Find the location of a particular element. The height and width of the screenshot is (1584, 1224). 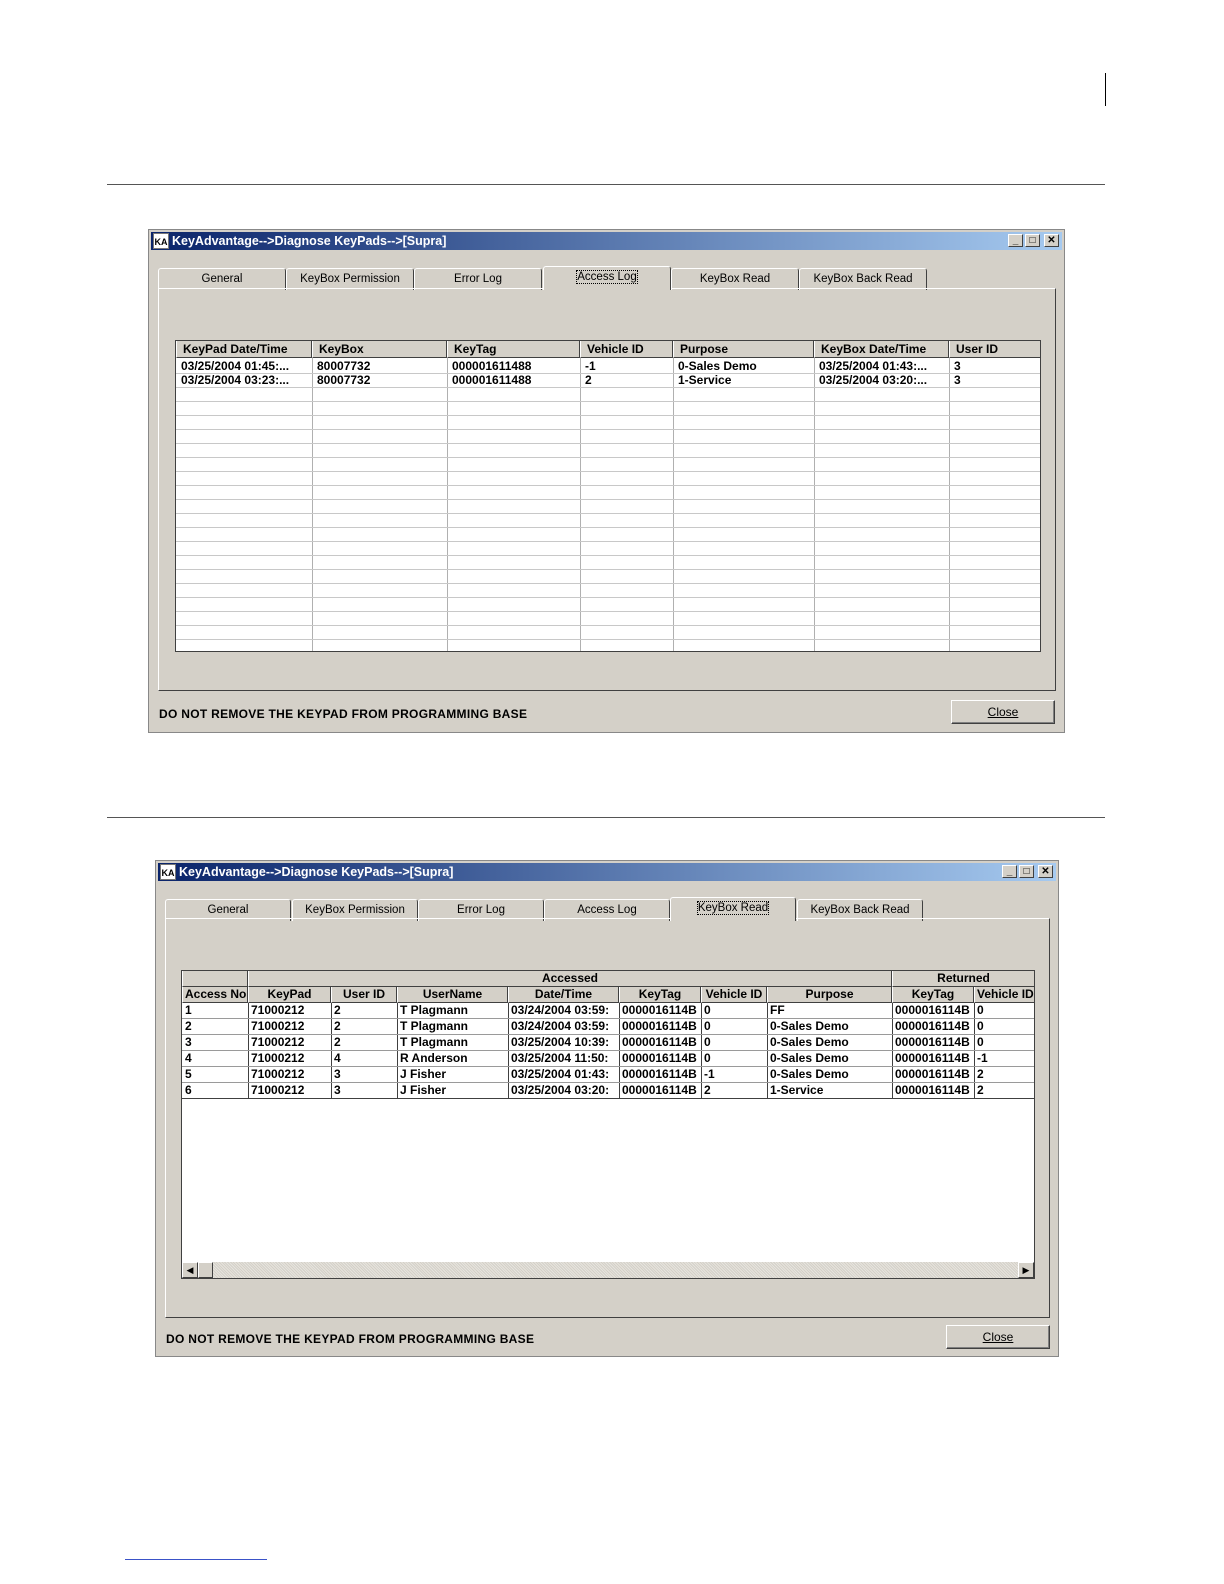

column-header-date-time: Date/Time is located at coordinates (563, 995).